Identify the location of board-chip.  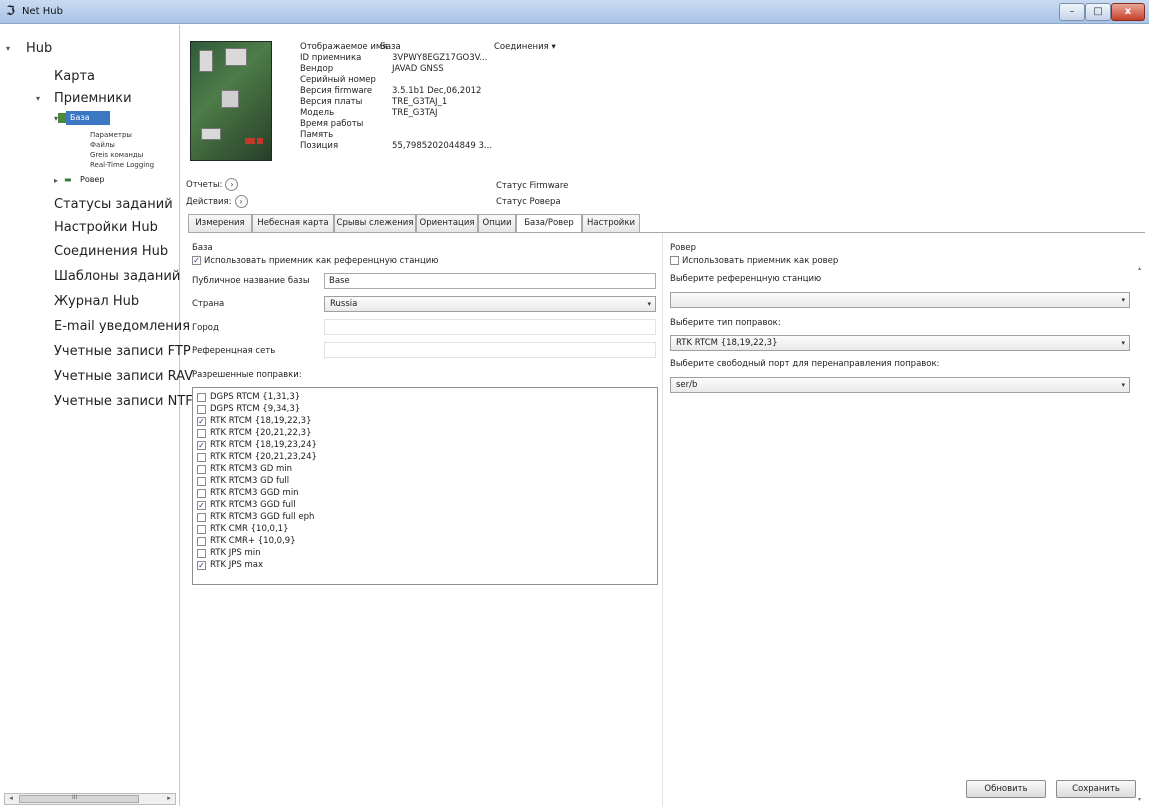
(236, 57).